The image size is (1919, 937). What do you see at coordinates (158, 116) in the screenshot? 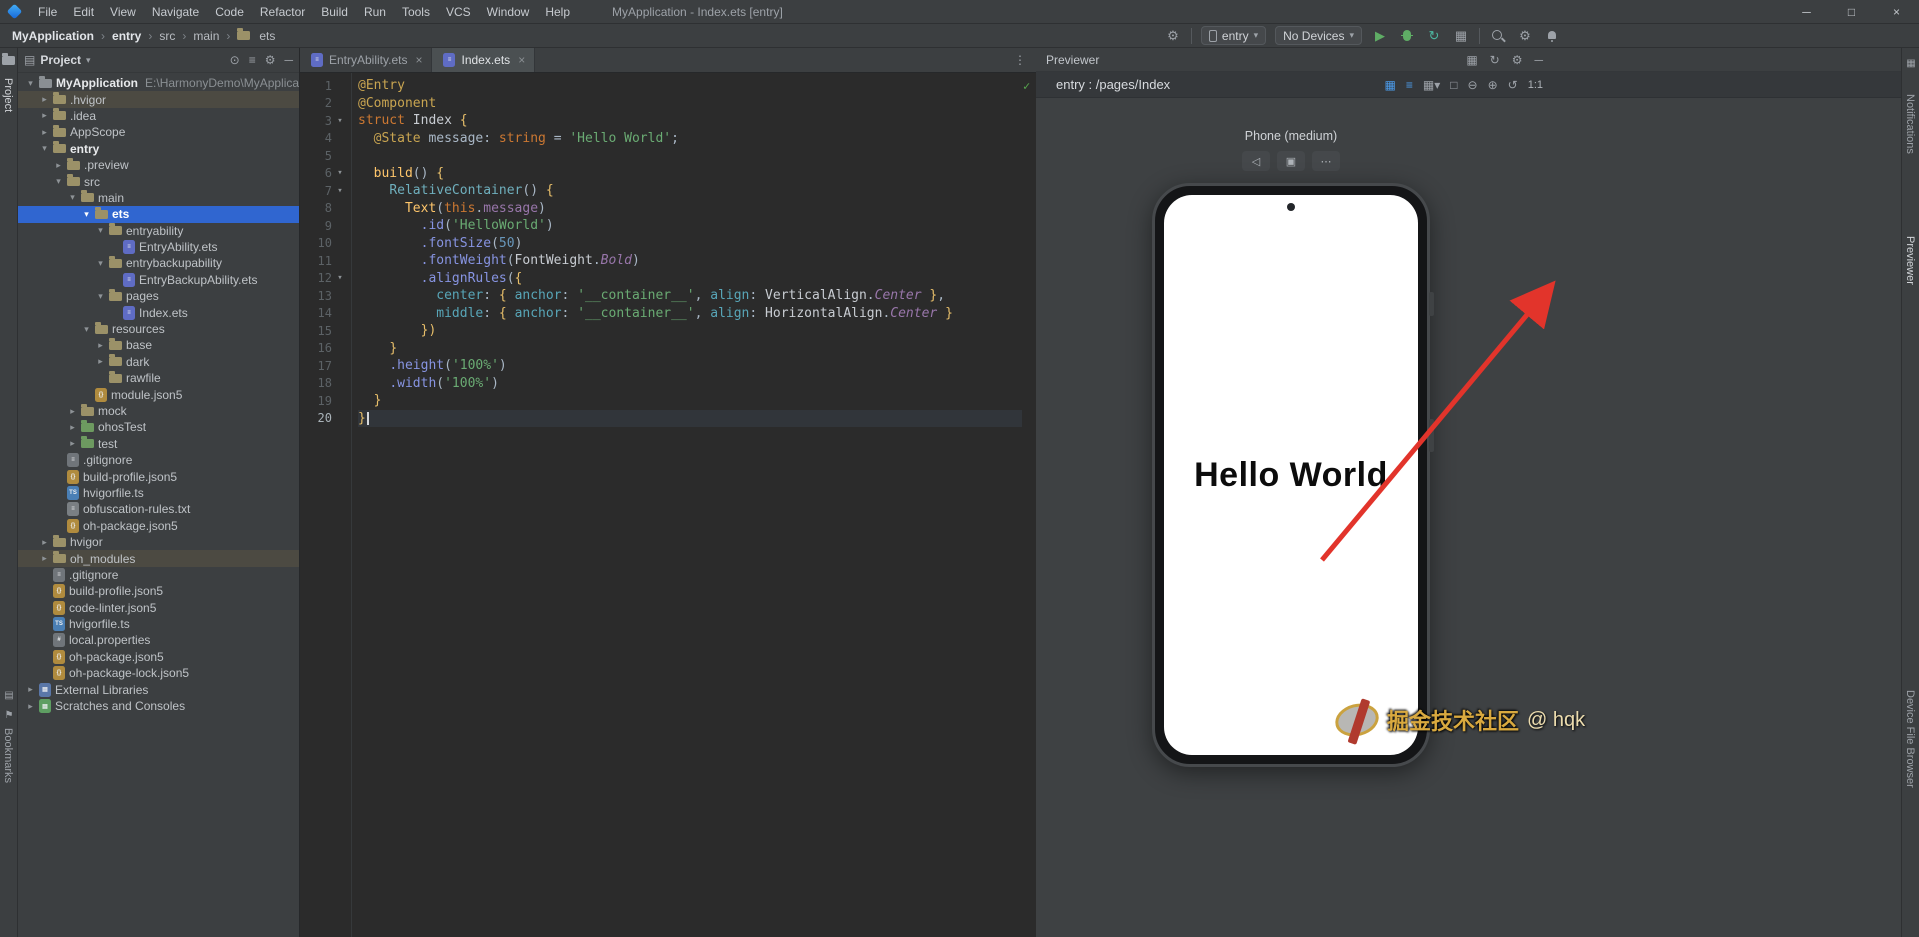
I see `tree-item-idea: ▸ .idea` at bounding box center [158, 116].